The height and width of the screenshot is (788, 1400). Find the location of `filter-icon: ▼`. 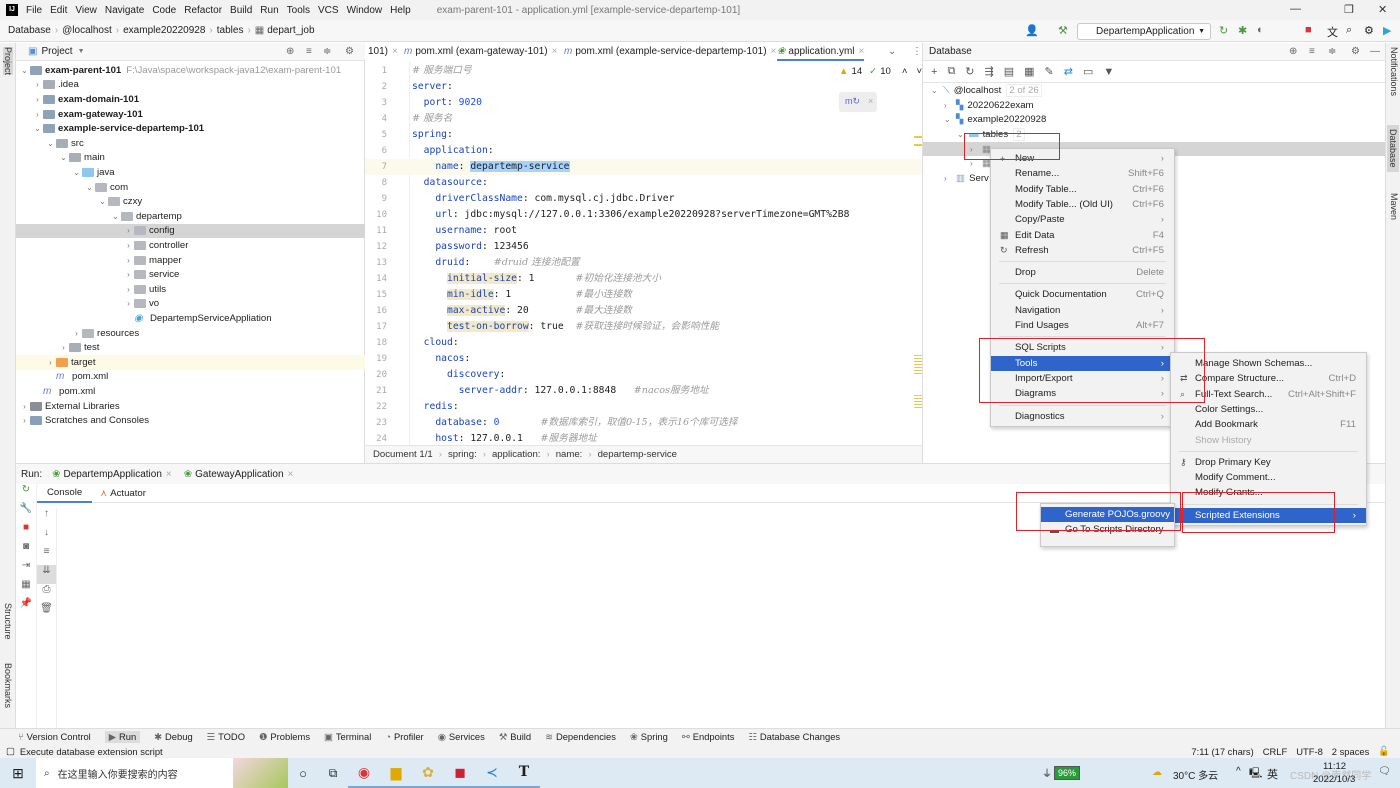

filter-icon: ▼ is located at coordinates (1108, 72).